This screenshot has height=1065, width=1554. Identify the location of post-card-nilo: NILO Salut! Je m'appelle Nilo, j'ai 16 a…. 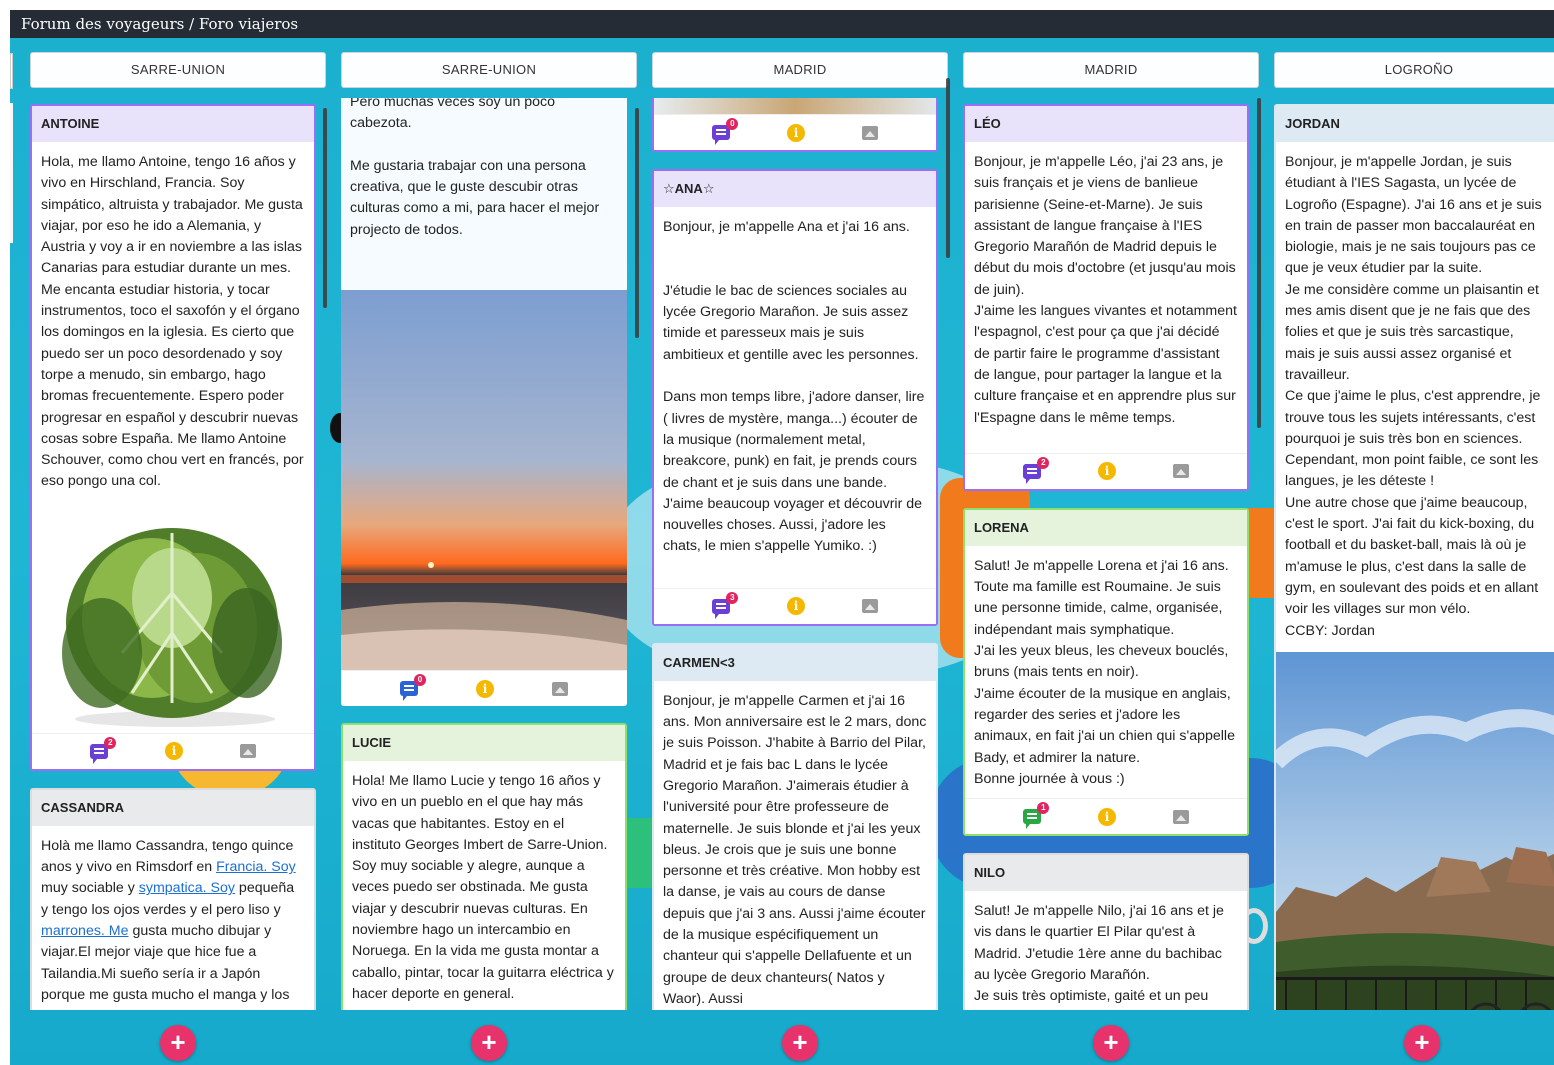
(1106, 931).